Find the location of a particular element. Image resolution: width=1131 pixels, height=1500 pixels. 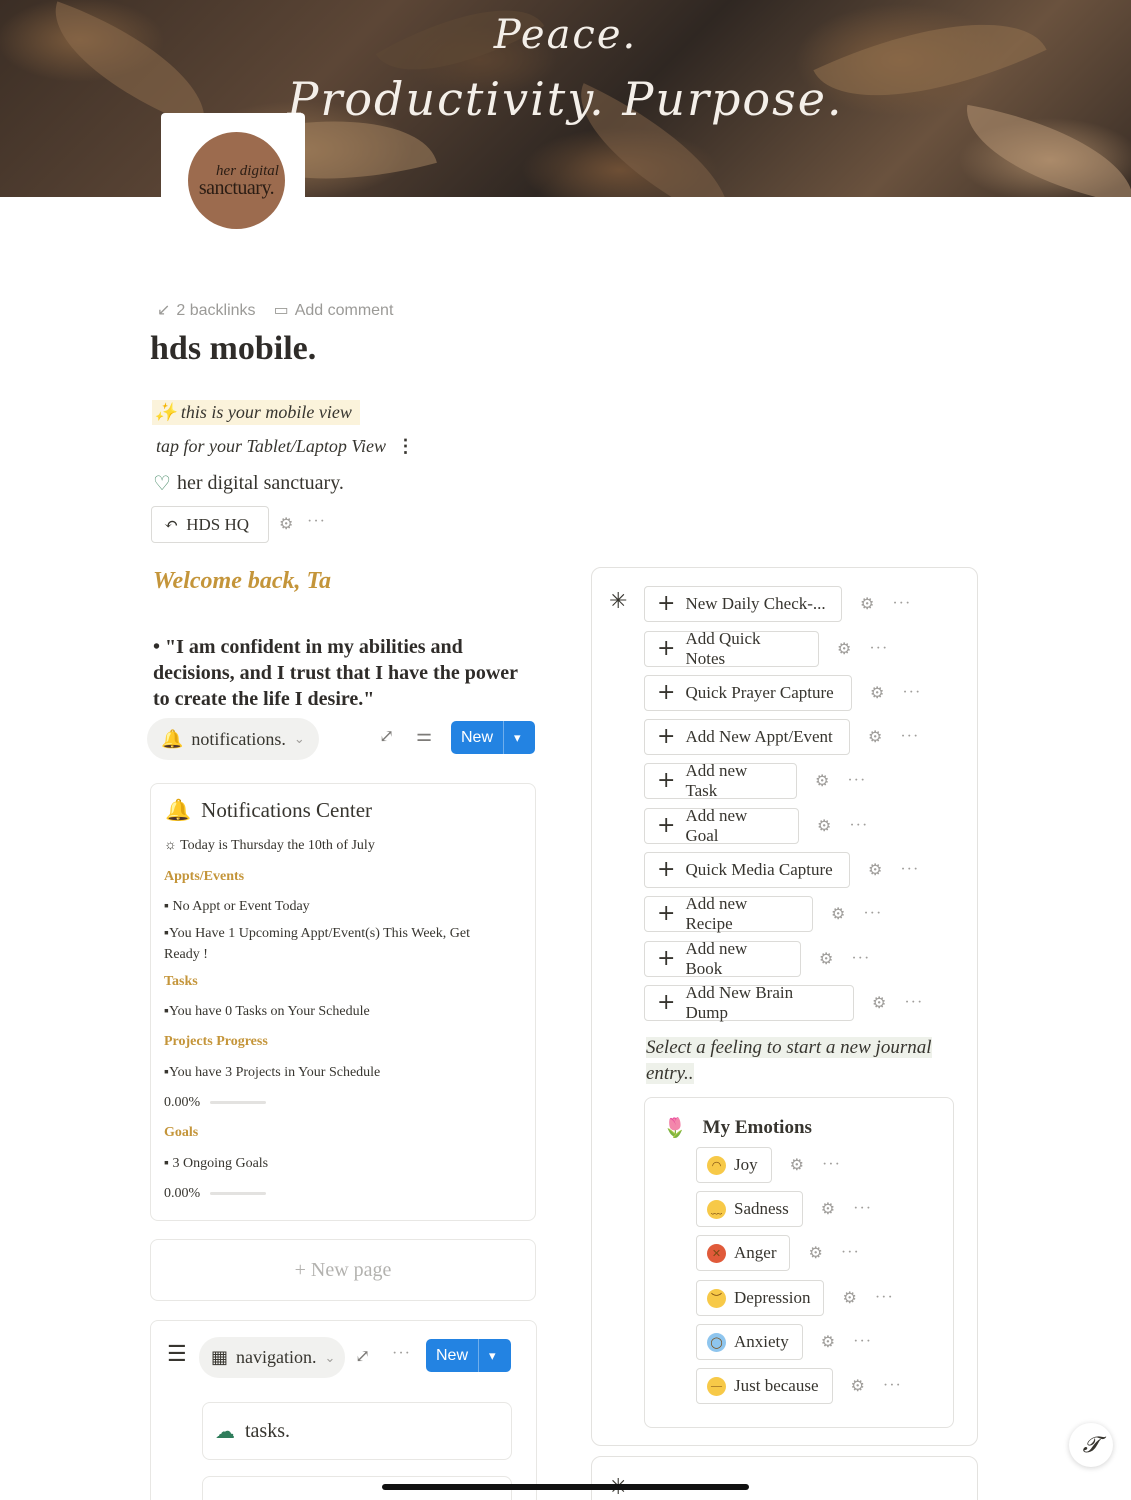

date-line: ☼ Today is Thursday the 10th of July is located at coordinates (269, 845).